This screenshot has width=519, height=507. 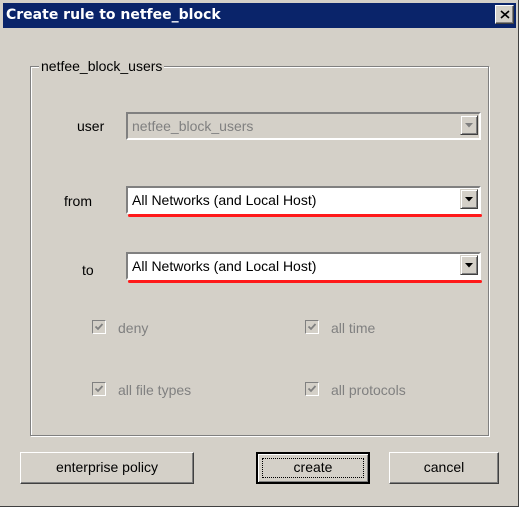 I want to click on deny-checkbox, so click(x=99, y=327).